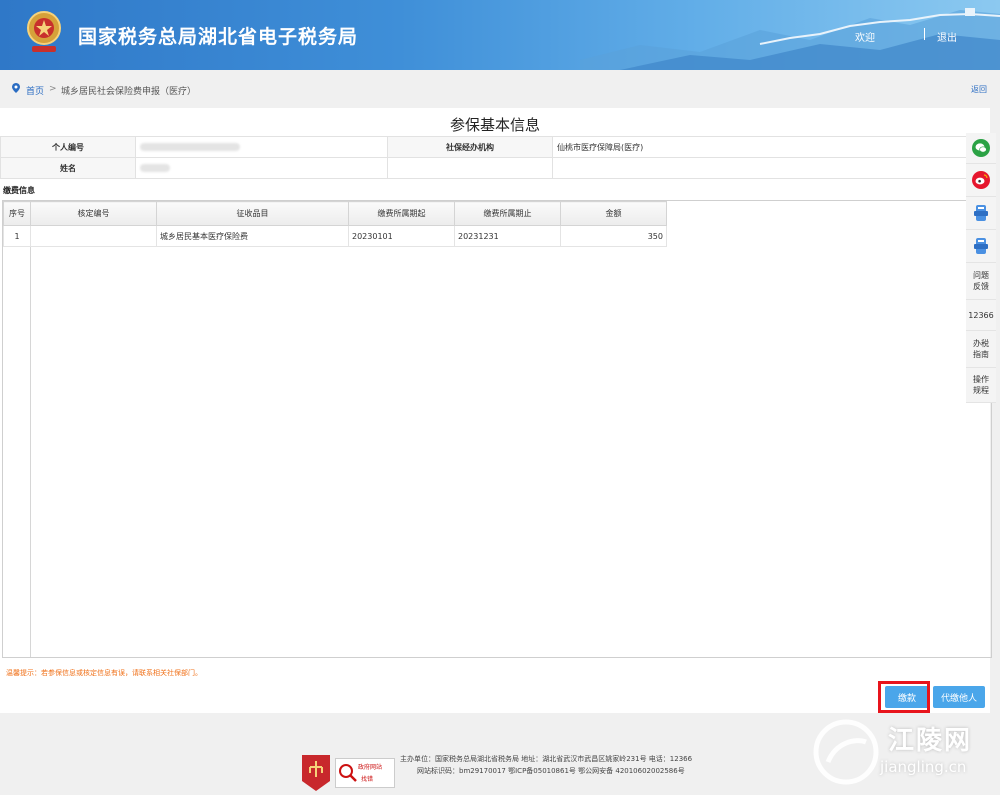  I want to click on watermark-brand: 江陵网, so click(930, 741).